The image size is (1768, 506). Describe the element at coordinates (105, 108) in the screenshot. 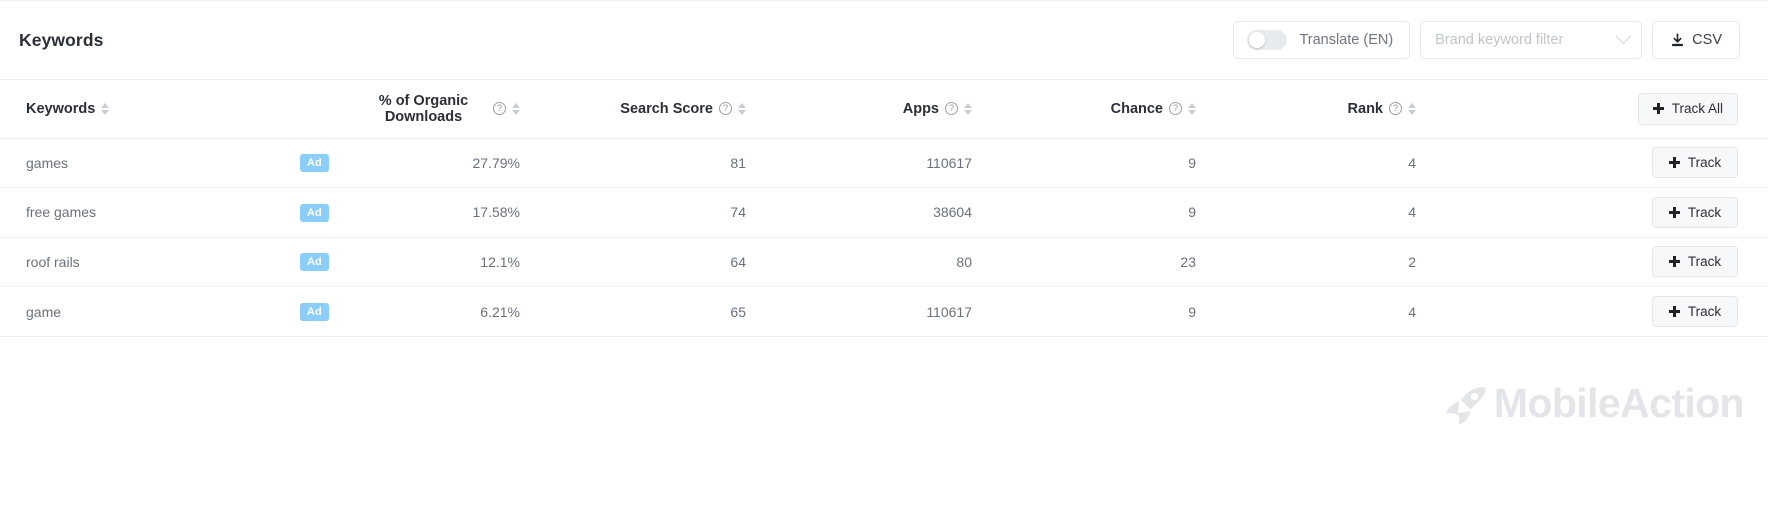

I see `sort-toggle-keywords` at that location.